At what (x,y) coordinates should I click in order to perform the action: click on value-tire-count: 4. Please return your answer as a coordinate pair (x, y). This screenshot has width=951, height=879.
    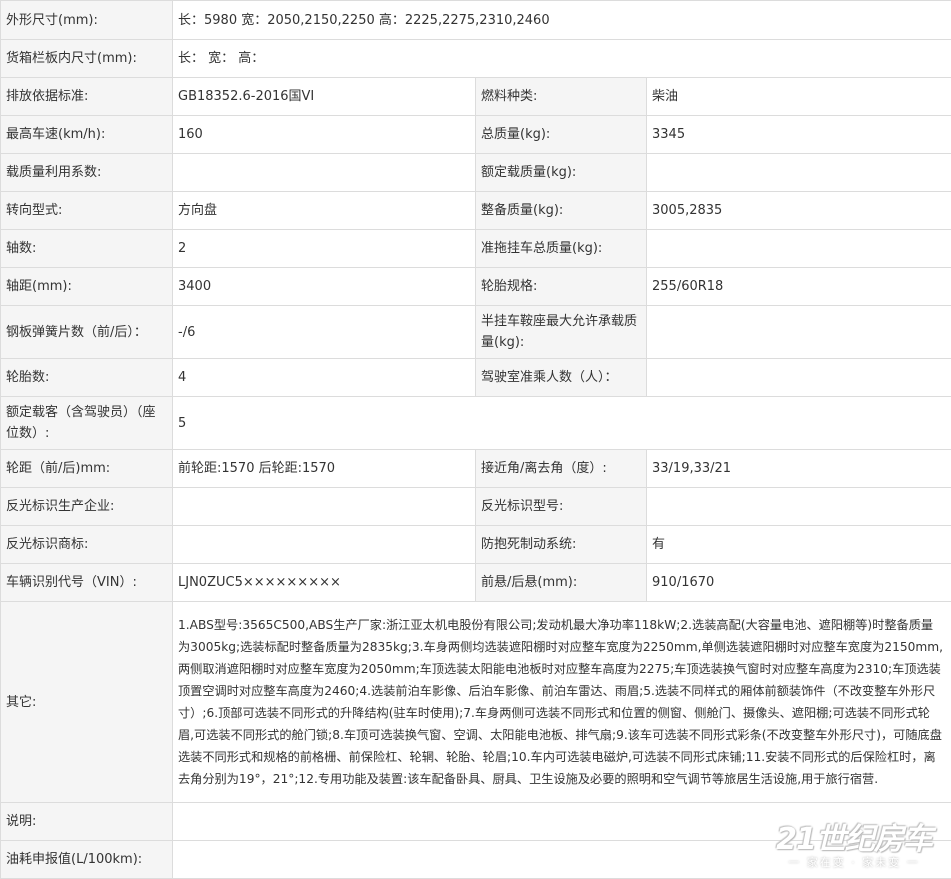
    Looking at the image, I should click on (324, 378).